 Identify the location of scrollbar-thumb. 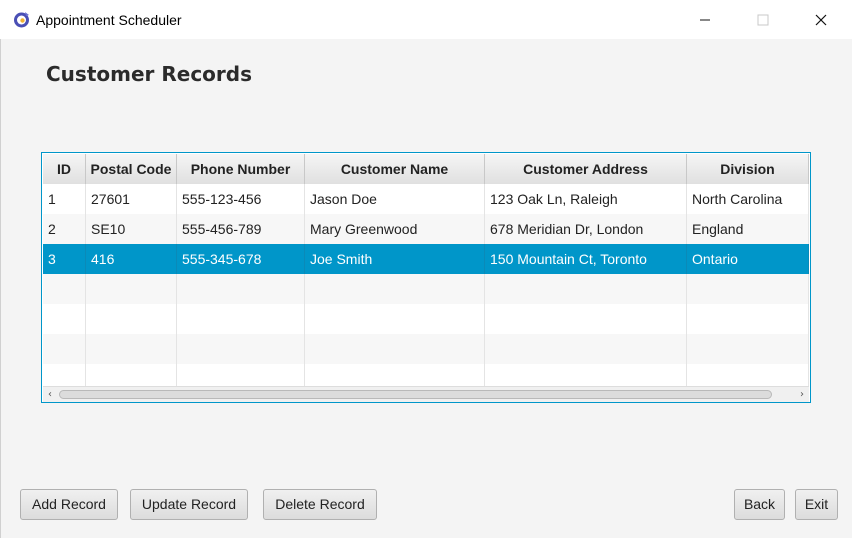
(415, 394).